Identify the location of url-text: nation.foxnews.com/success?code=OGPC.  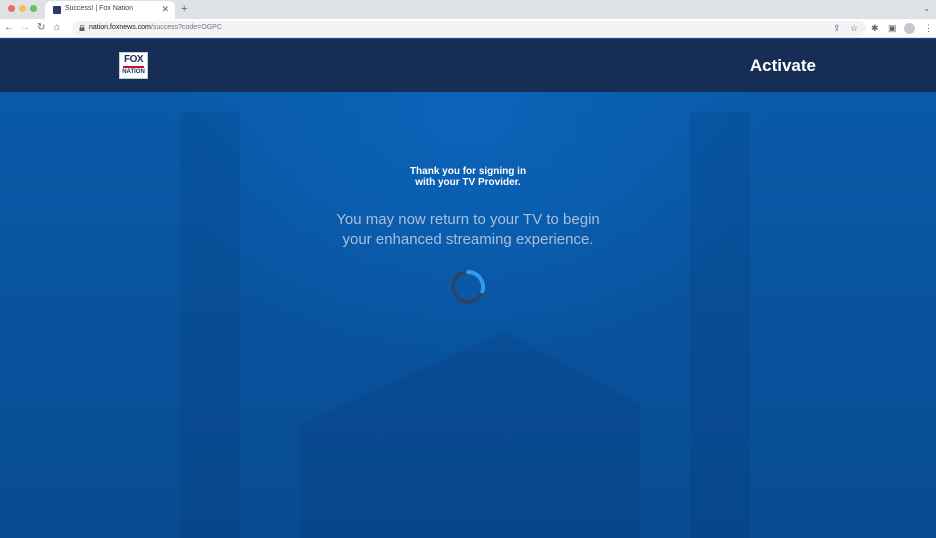
(155, 27).